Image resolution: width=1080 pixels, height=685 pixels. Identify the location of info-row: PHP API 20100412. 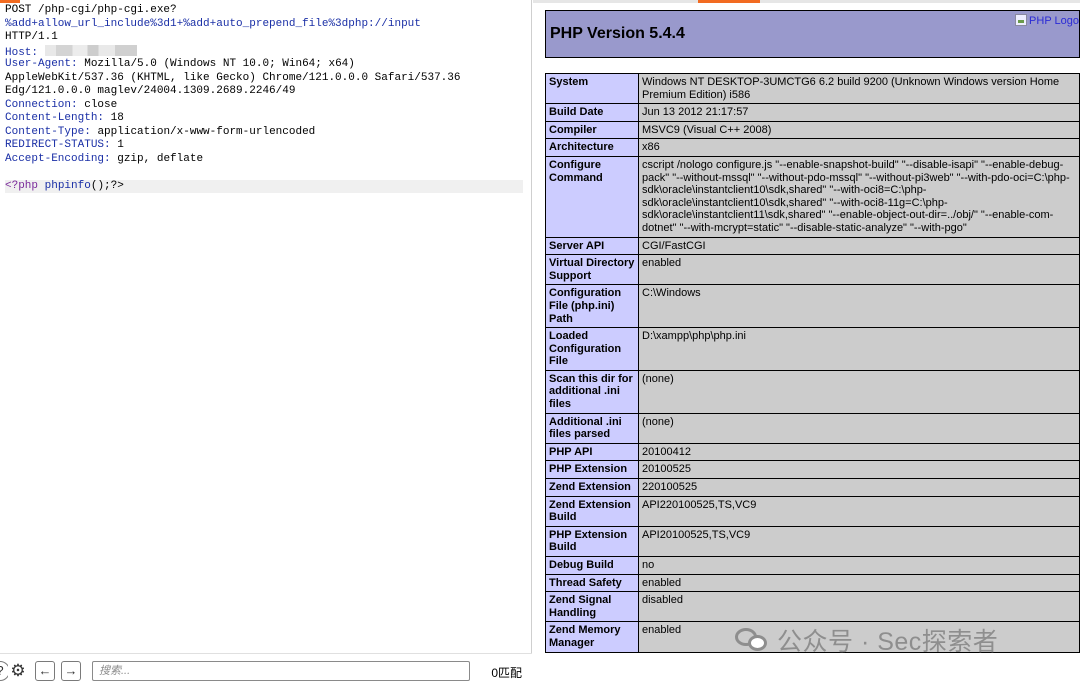
(812, 452).